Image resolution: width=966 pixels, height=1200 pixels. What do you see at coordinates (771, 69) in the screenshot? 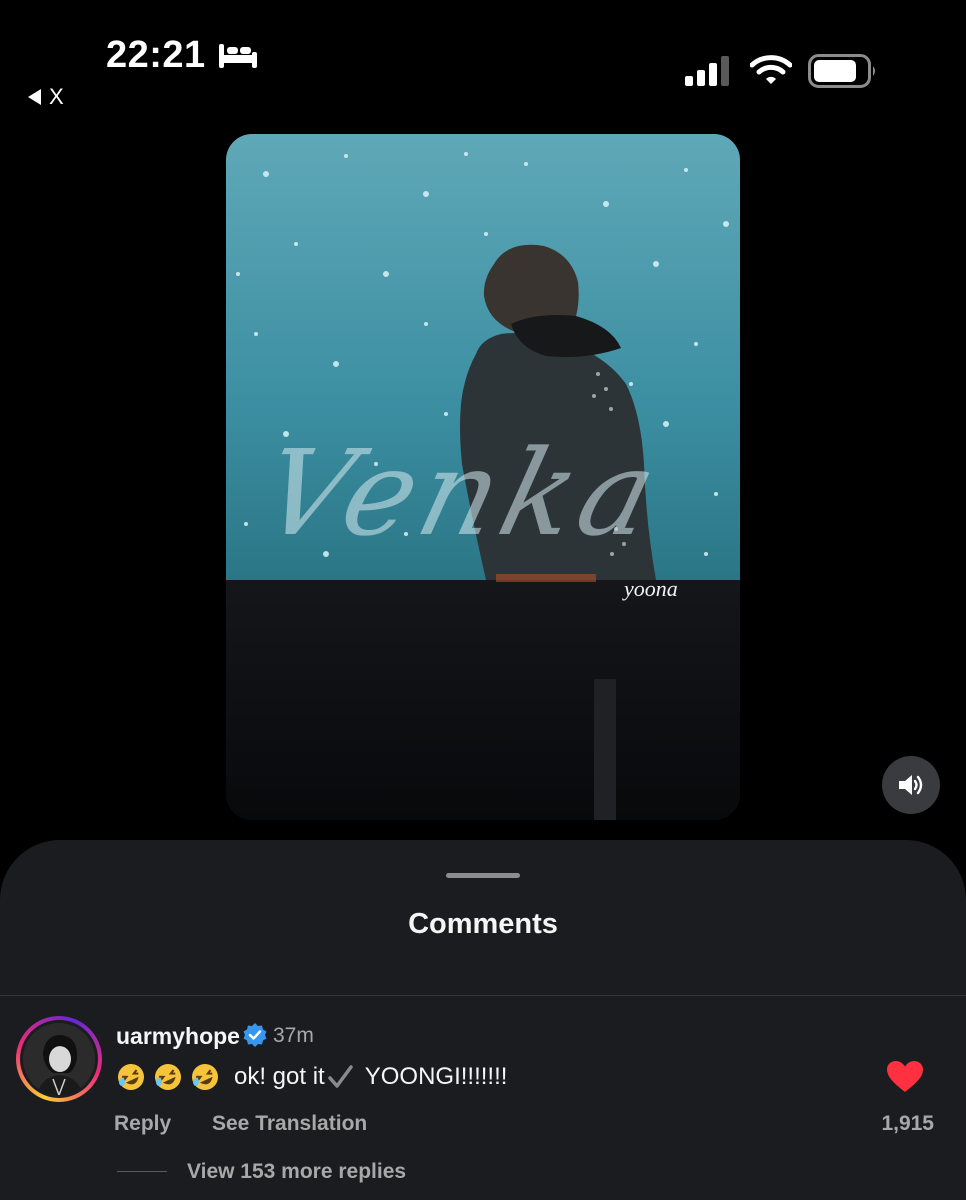
I see `wifi-icon` at bounding box center [771, 69].